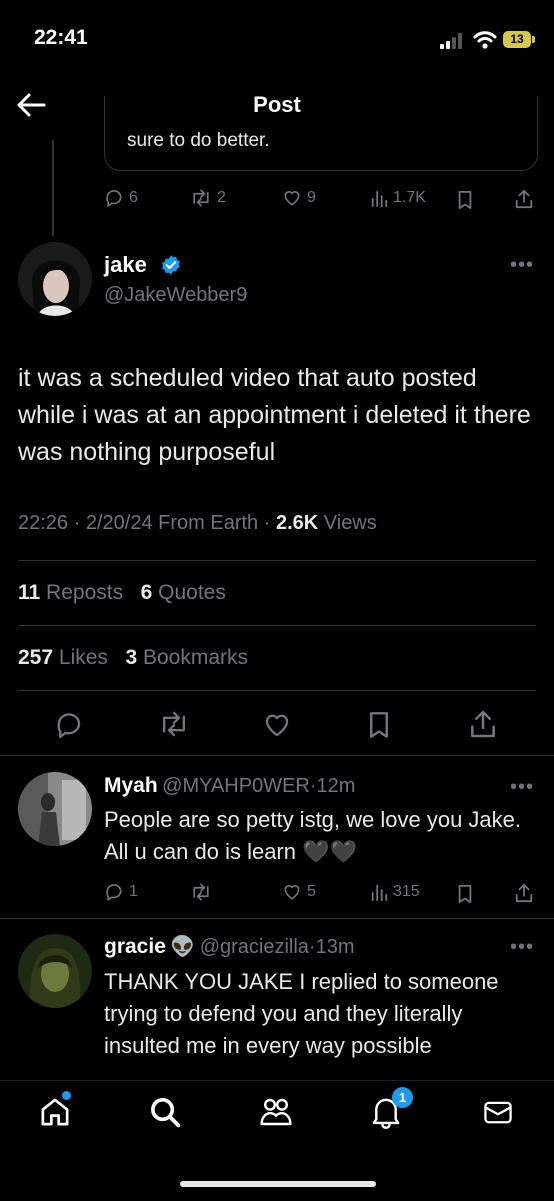 This screenshot has width=554, height=1201. I want to click on reposts-quotes-stats: 11 Reposts 6 Quotes, so click(122, 593).